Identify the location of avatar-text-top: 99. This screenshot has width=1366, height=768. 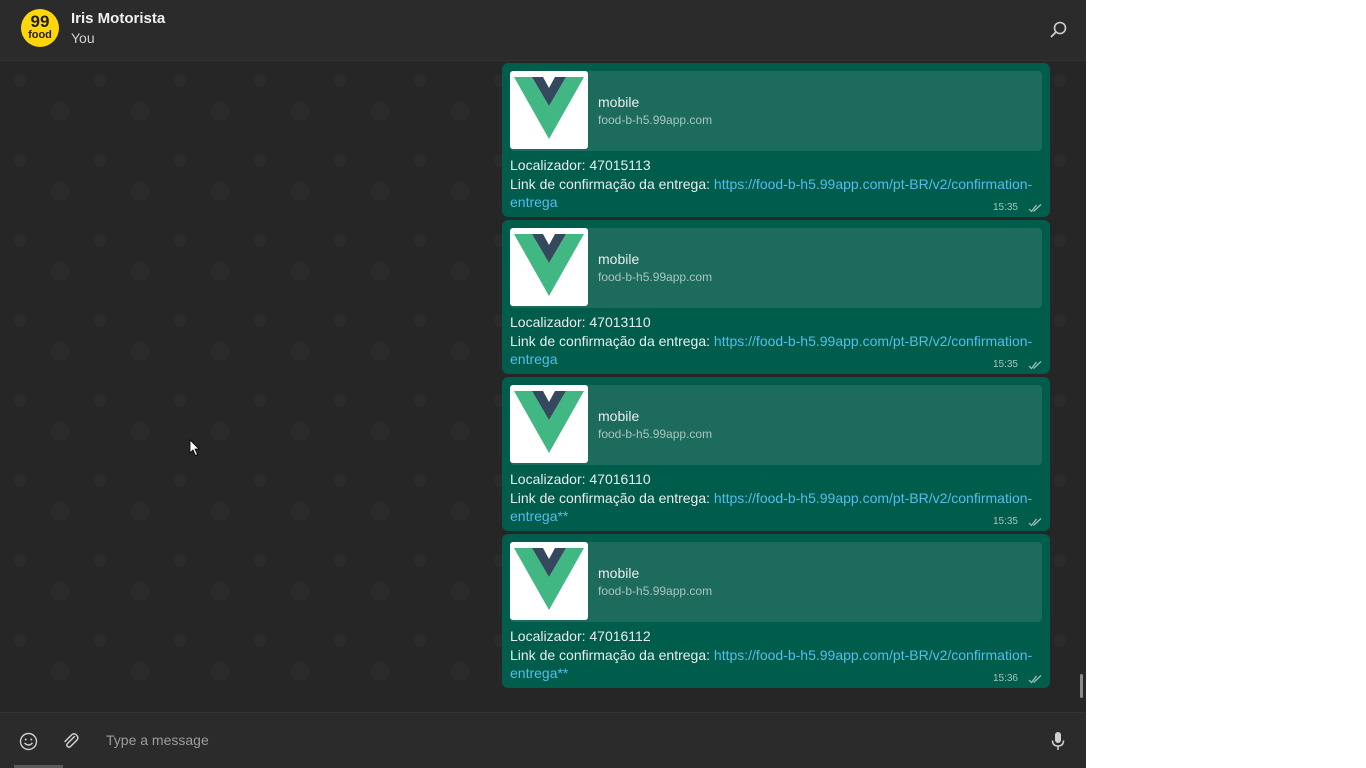
(40, 21).